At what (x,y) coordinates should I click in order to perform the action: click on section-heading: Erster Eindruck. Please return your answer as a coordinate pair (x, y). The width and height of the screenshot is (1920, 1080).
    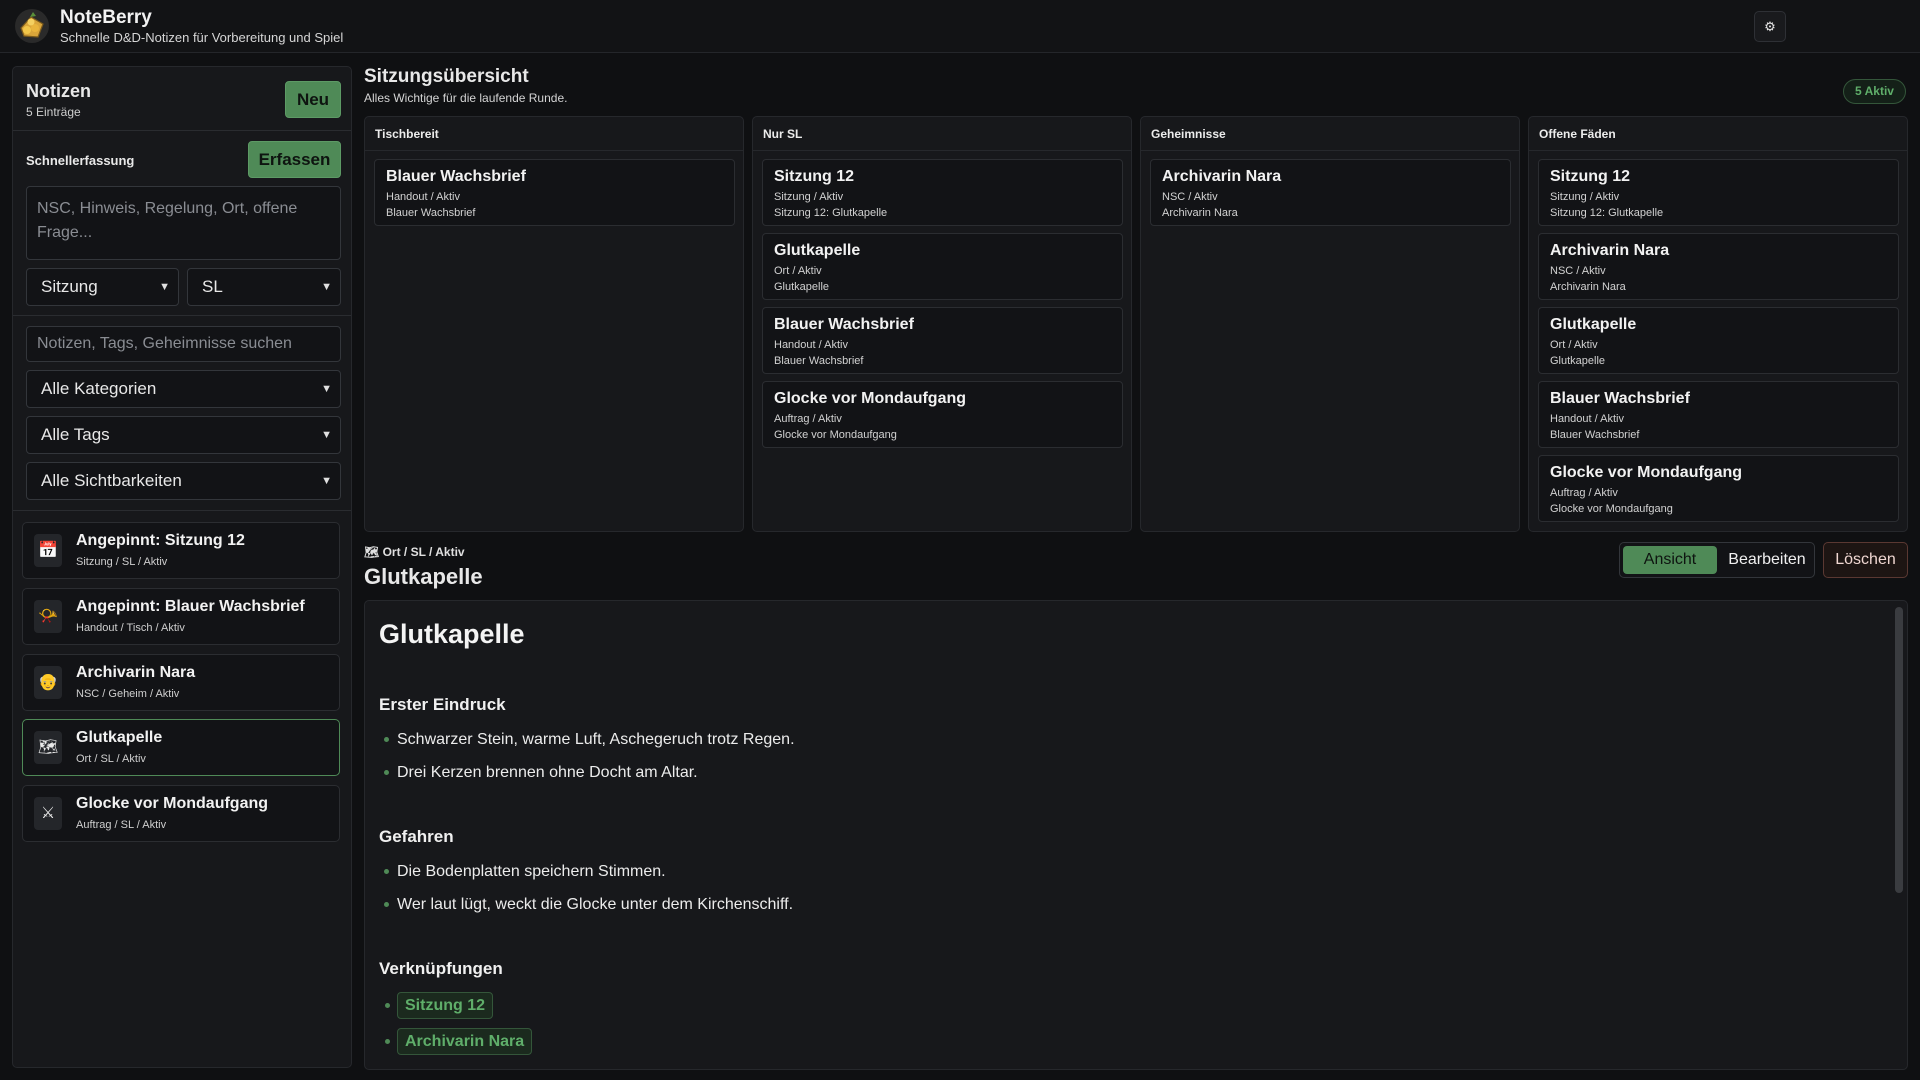
    Looking at the image, I should click on (442, 704).